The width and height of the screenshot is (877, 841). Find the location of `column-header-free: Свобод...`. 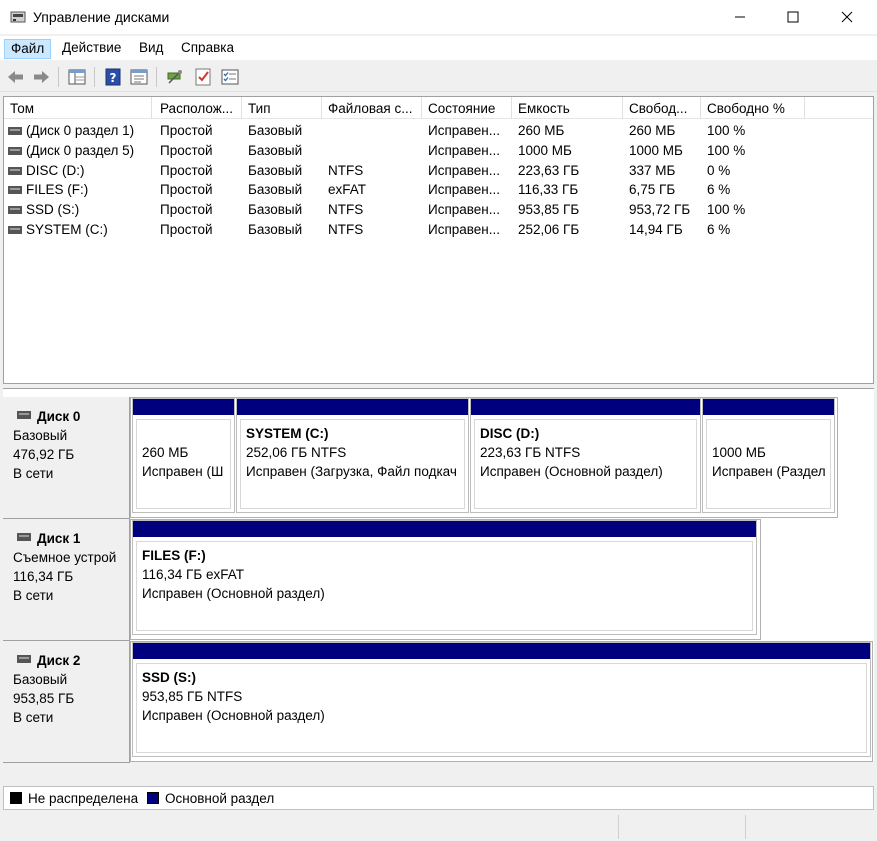

column-header-free: Свобод... is located at coordinates (662, 108).